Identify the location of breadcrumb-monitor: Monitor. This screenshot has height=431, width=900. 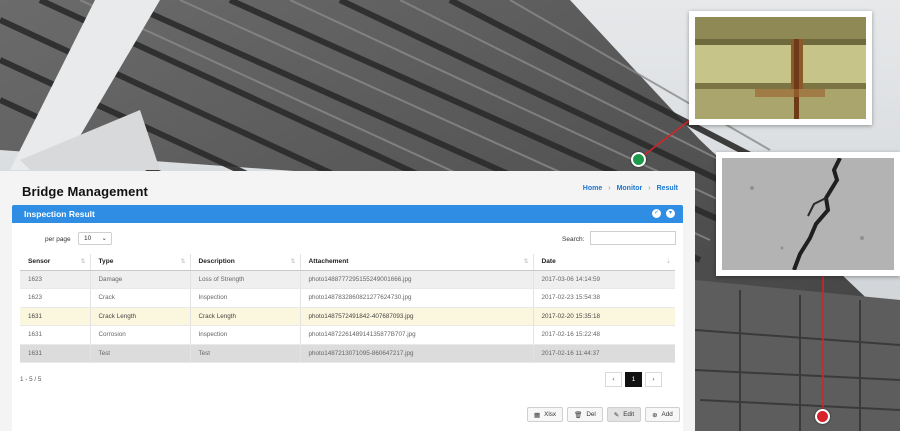
(630, 188).